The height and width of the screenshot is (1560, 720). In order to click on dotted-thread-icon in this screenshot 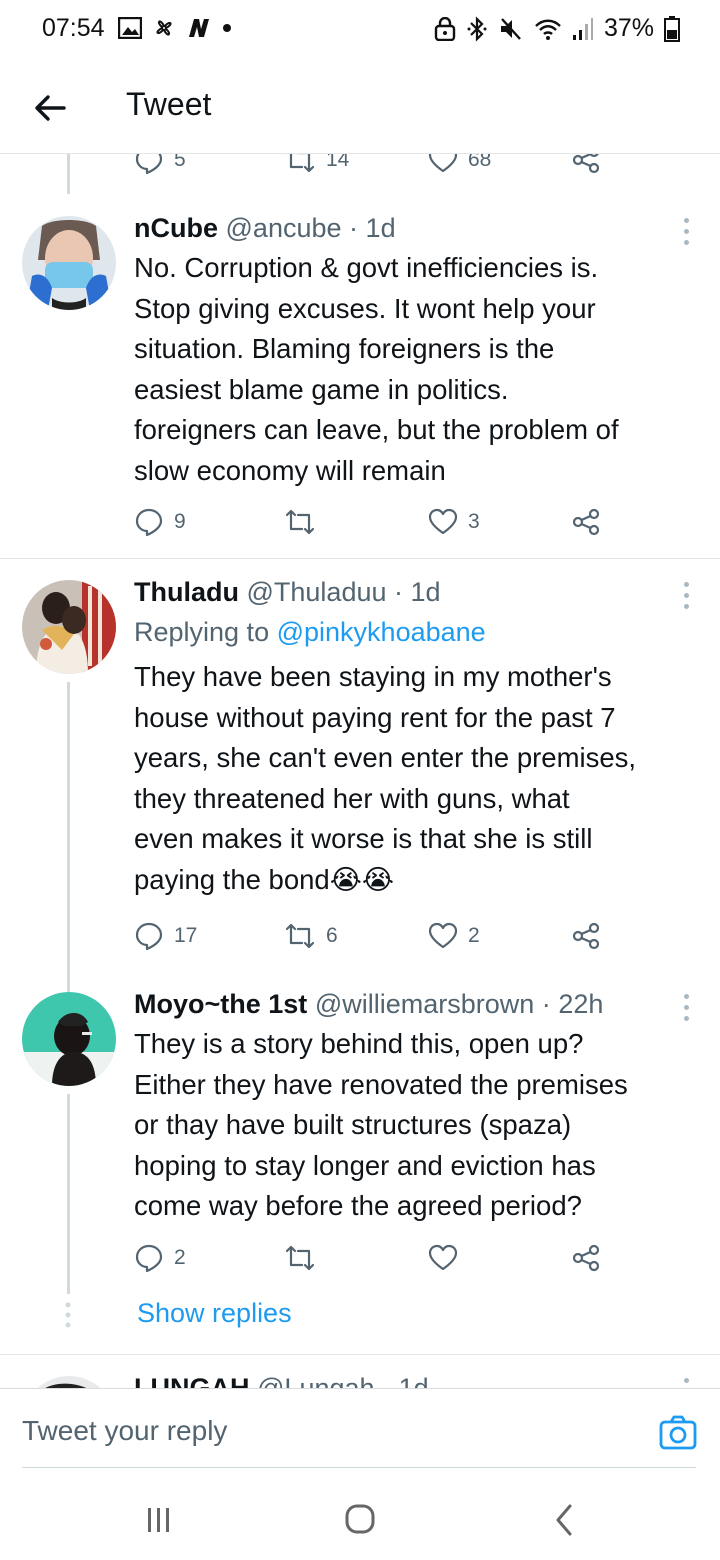, I will do `click(68, 1315)`.